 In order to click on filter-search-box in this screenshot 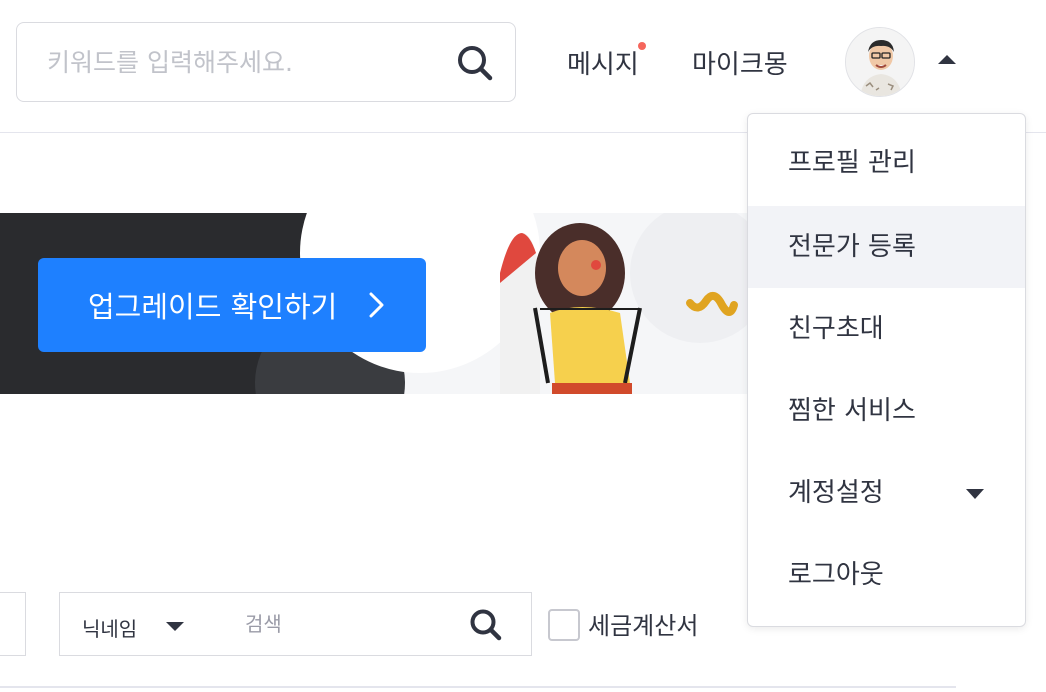, I will do `click(373, 624)`.